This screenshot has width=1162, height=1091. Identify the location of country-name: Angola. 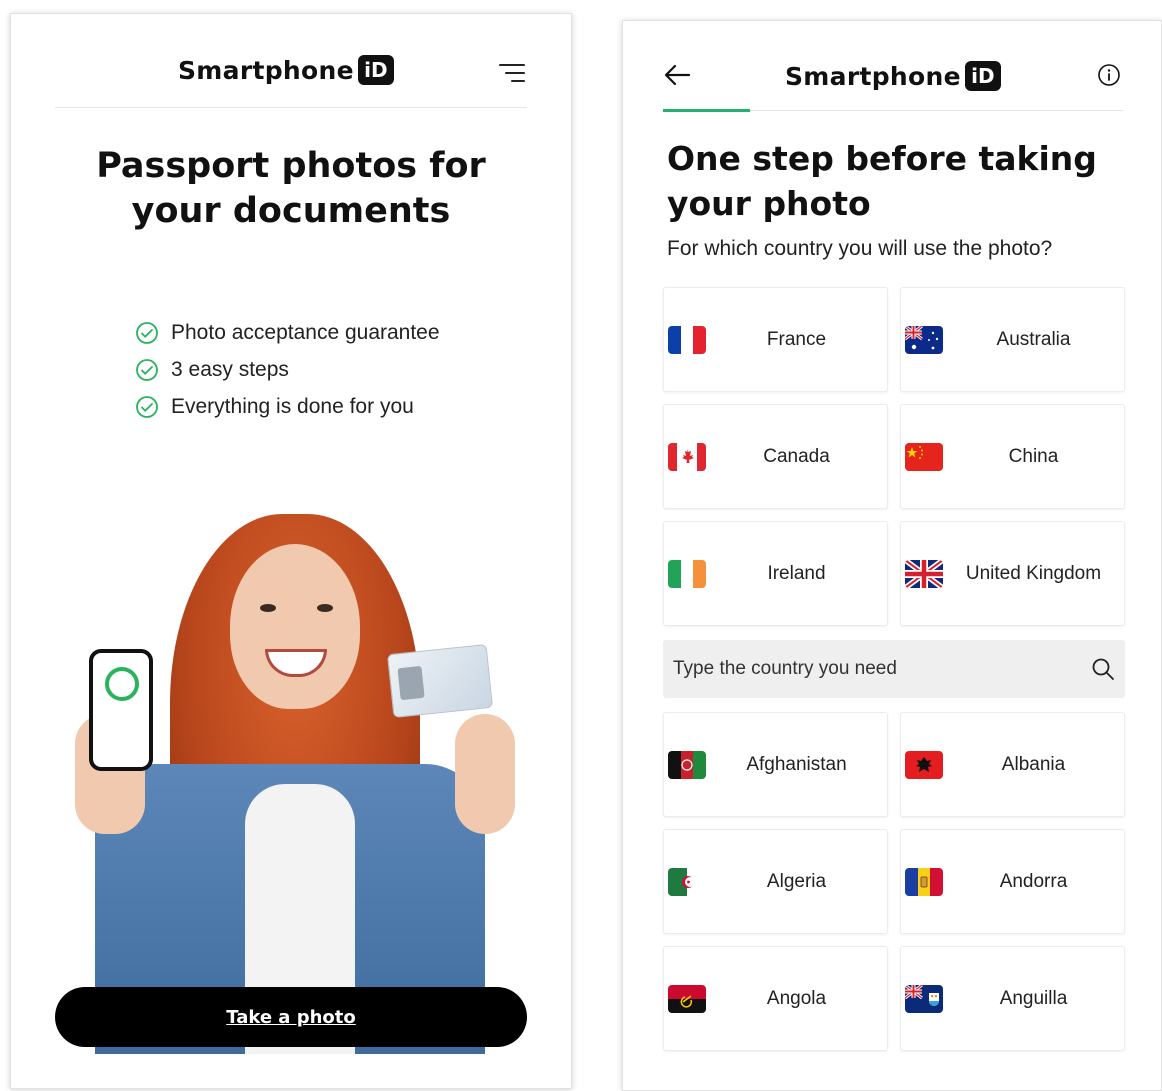
(796, 998).